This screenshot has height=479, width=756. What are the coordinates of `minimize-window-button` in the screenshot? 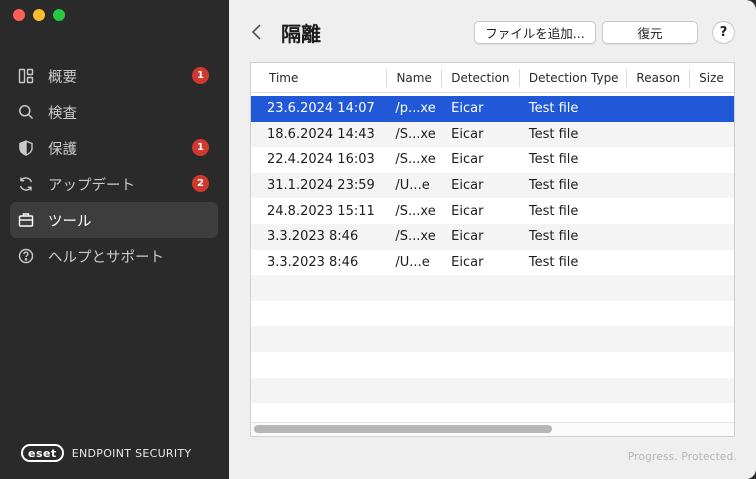 It's located at (39, 15).